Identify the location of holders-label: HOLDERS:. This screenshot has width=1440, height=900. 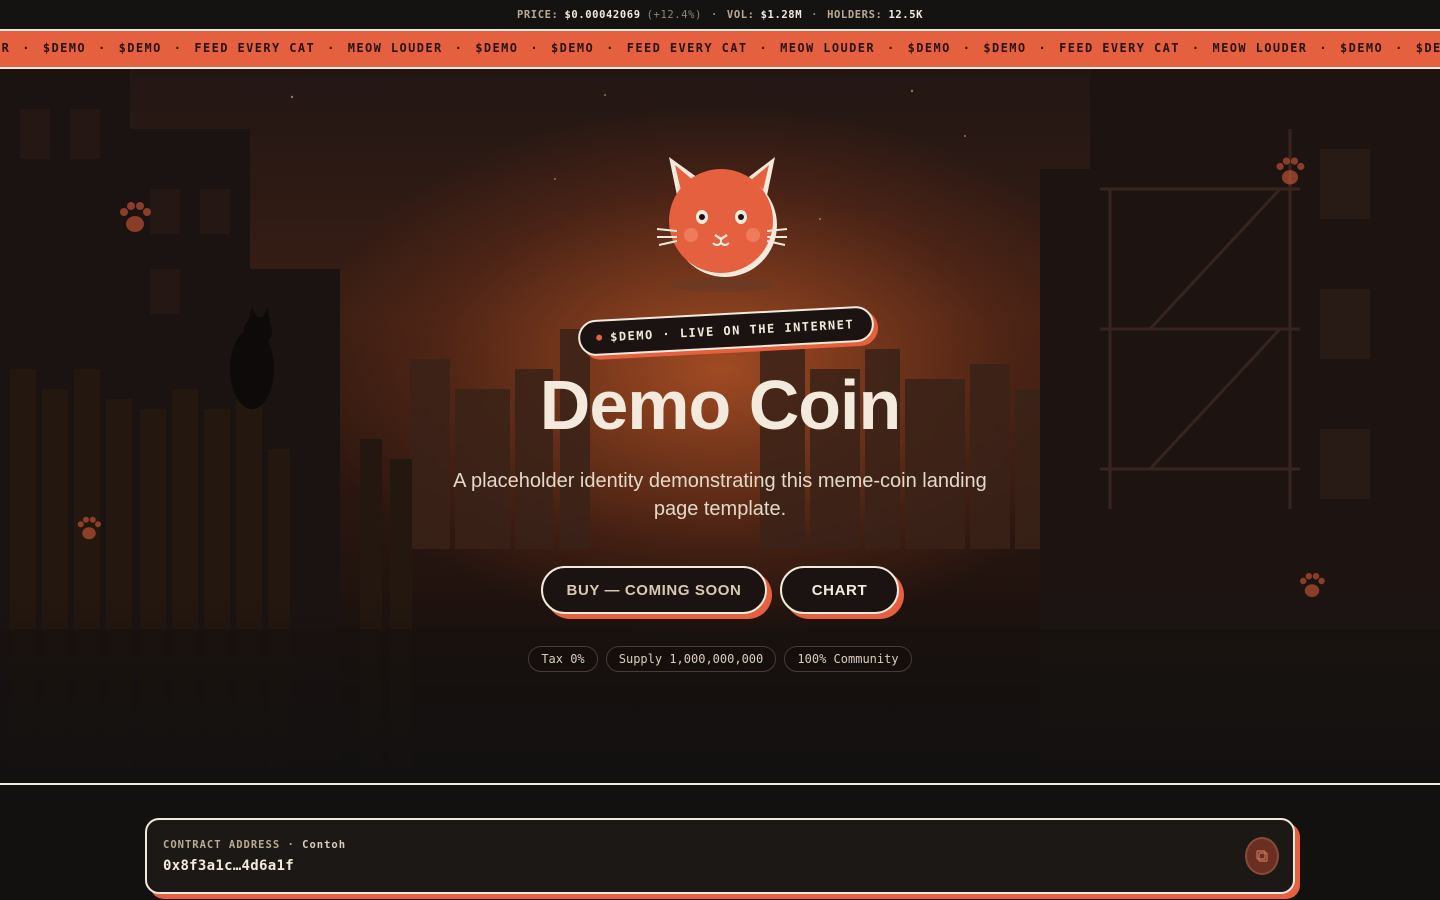
(855, 14).